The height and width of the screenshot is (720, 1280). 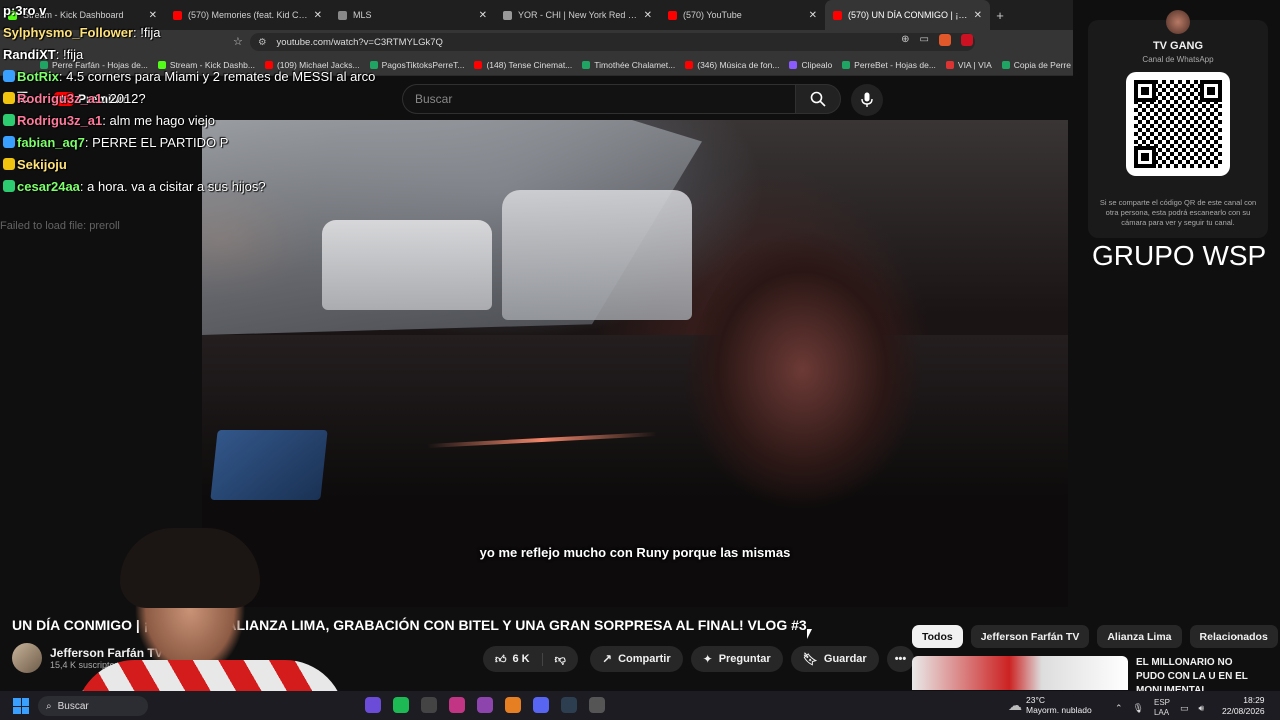 I want to click on time: 18:29, so click(x=1254, y=700).